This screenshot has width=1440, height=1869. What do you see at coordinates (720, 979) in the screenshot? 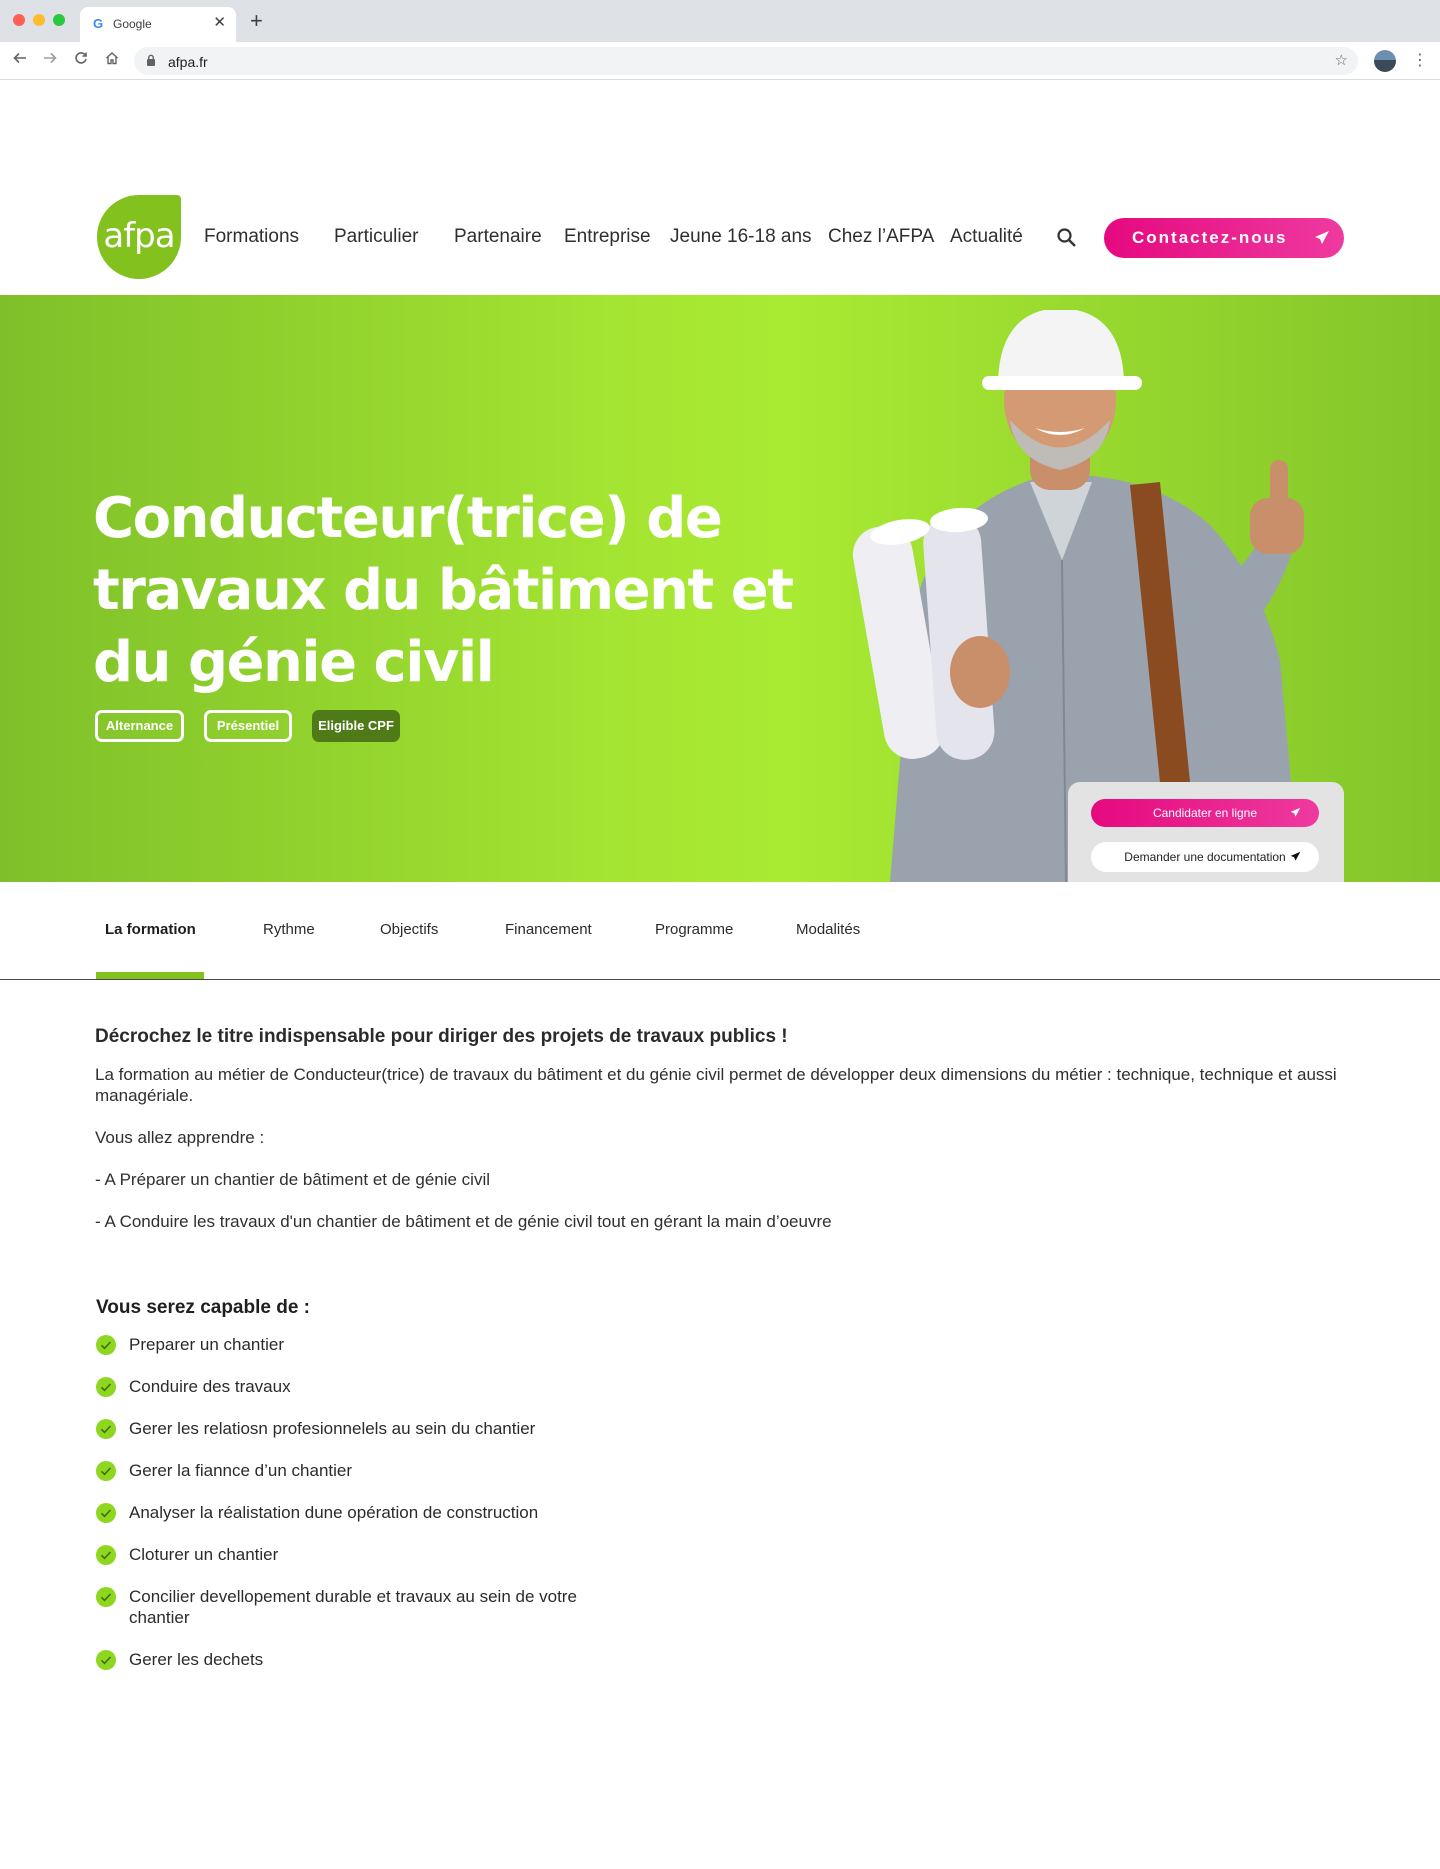
I see `tabs-divider` at bounding box center [720, 979].